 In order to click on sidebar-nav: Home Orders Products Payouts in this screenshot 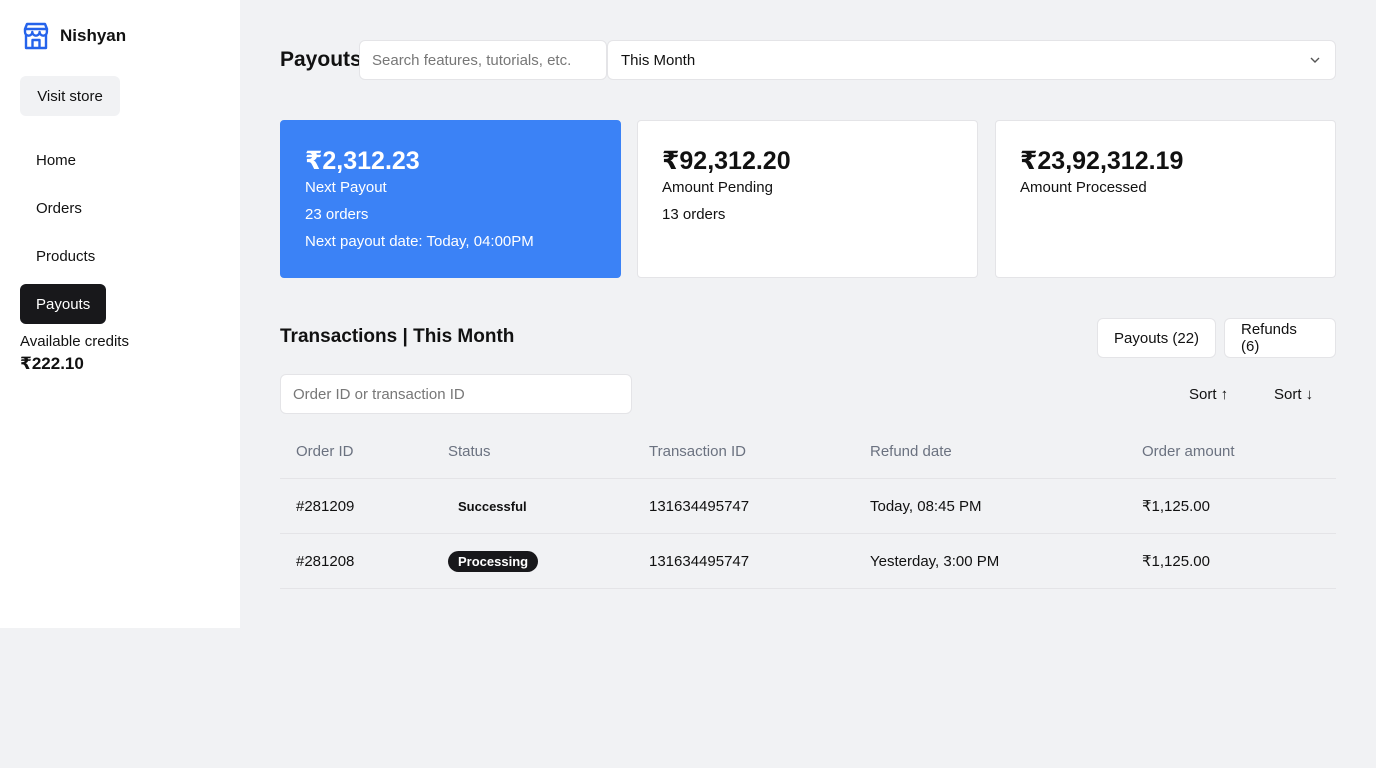, I will do `click(65, 236)`.